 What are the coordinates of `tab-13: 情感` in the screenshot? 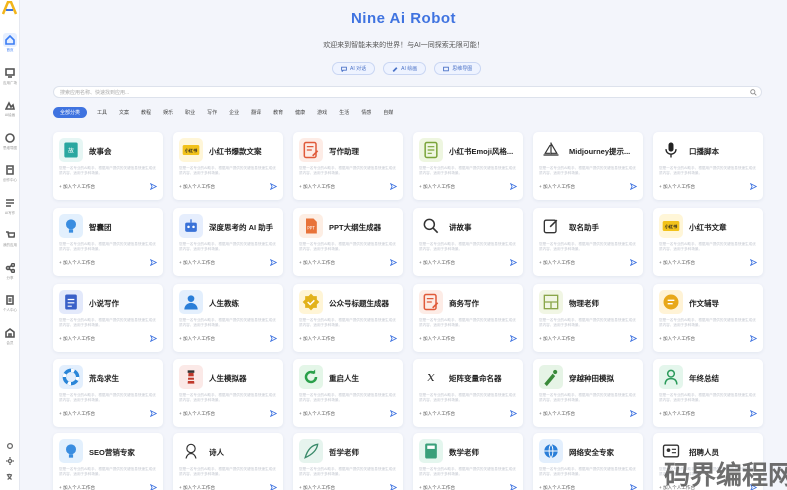 It's located at (366, 112).